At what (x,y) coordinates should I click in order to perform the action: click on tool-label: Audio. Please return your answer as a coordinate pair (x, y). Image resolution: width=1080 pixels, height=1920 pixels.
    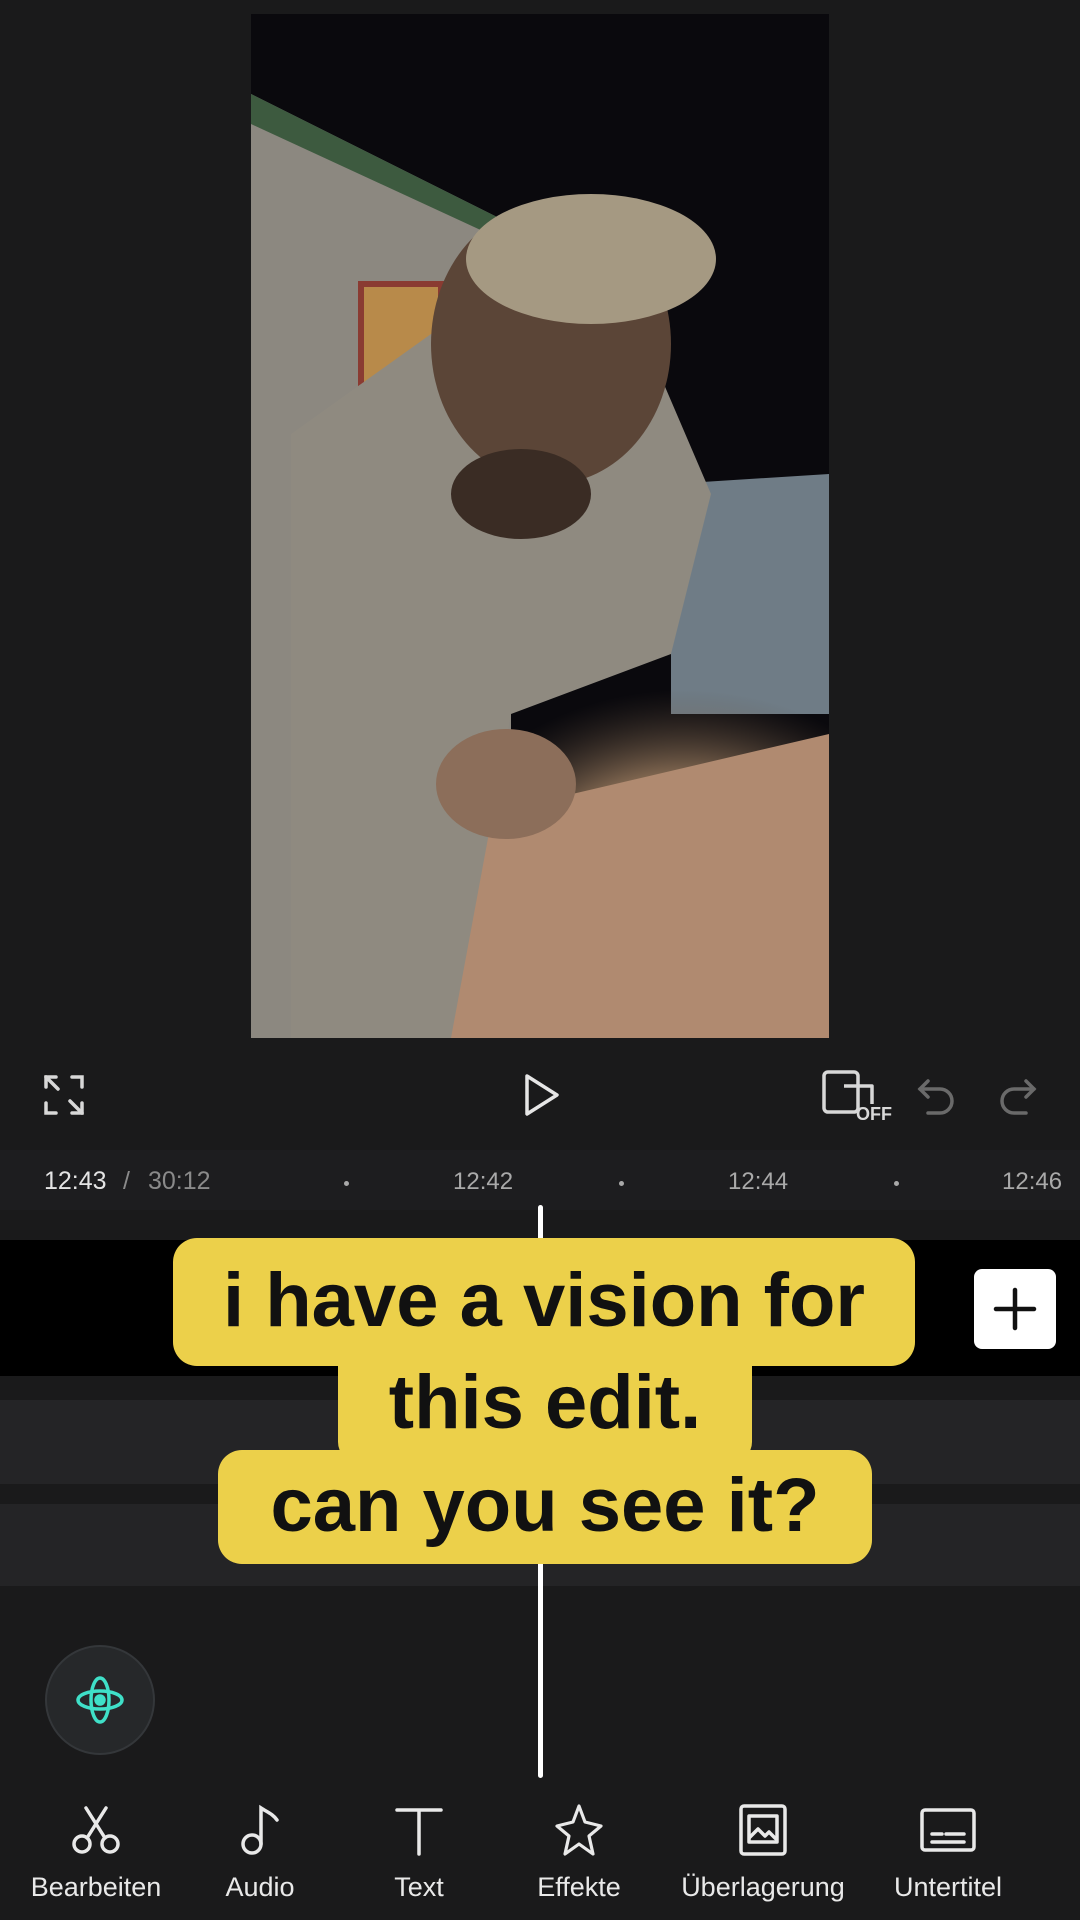
    Looking at the image, I should click on (260, 1887).